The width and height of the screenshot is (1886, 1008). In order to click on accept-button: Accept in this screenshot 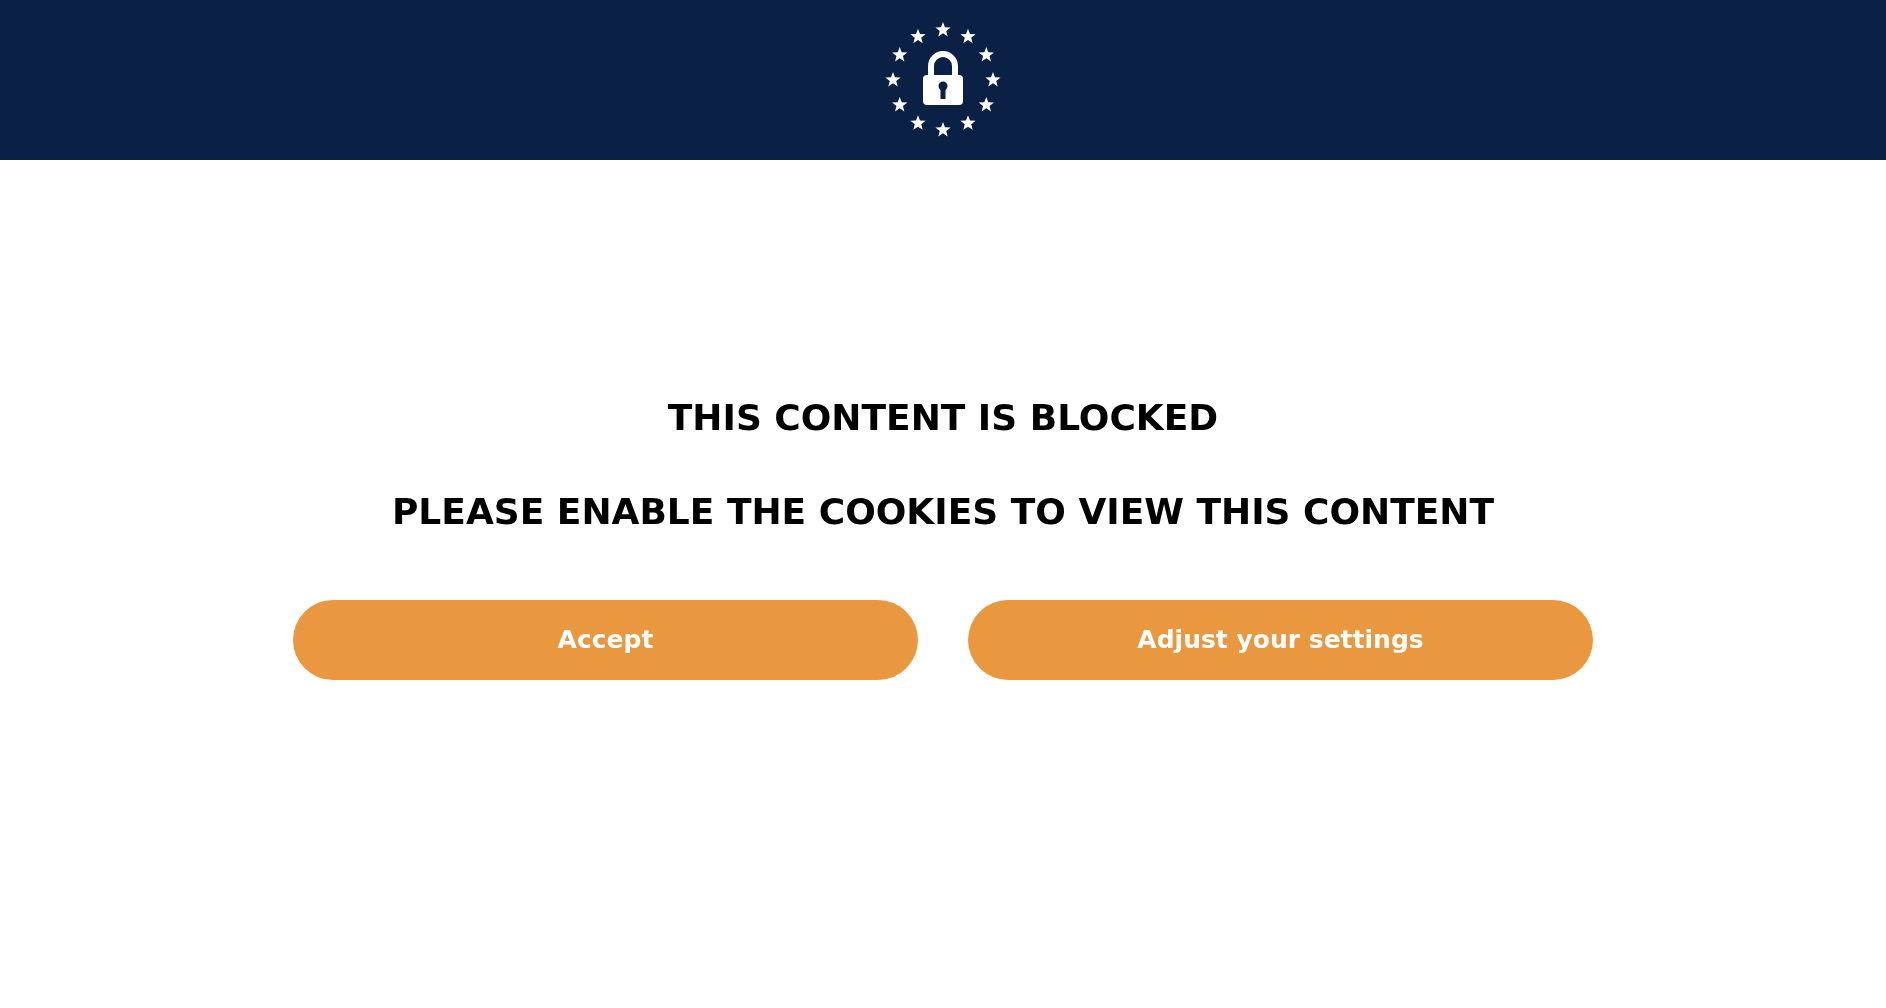, I will do `click(605, 640)`.